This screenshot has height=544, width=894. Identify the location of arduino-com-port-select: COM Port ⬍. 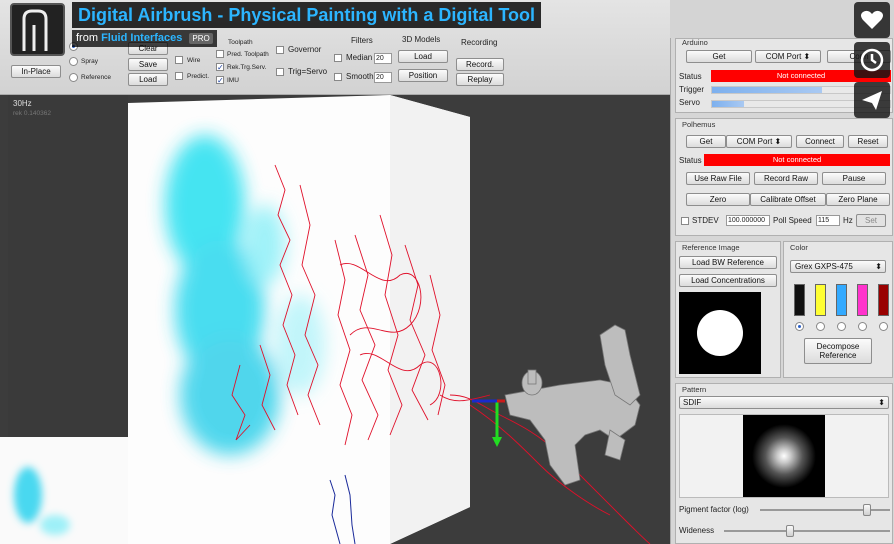
(788, 56).